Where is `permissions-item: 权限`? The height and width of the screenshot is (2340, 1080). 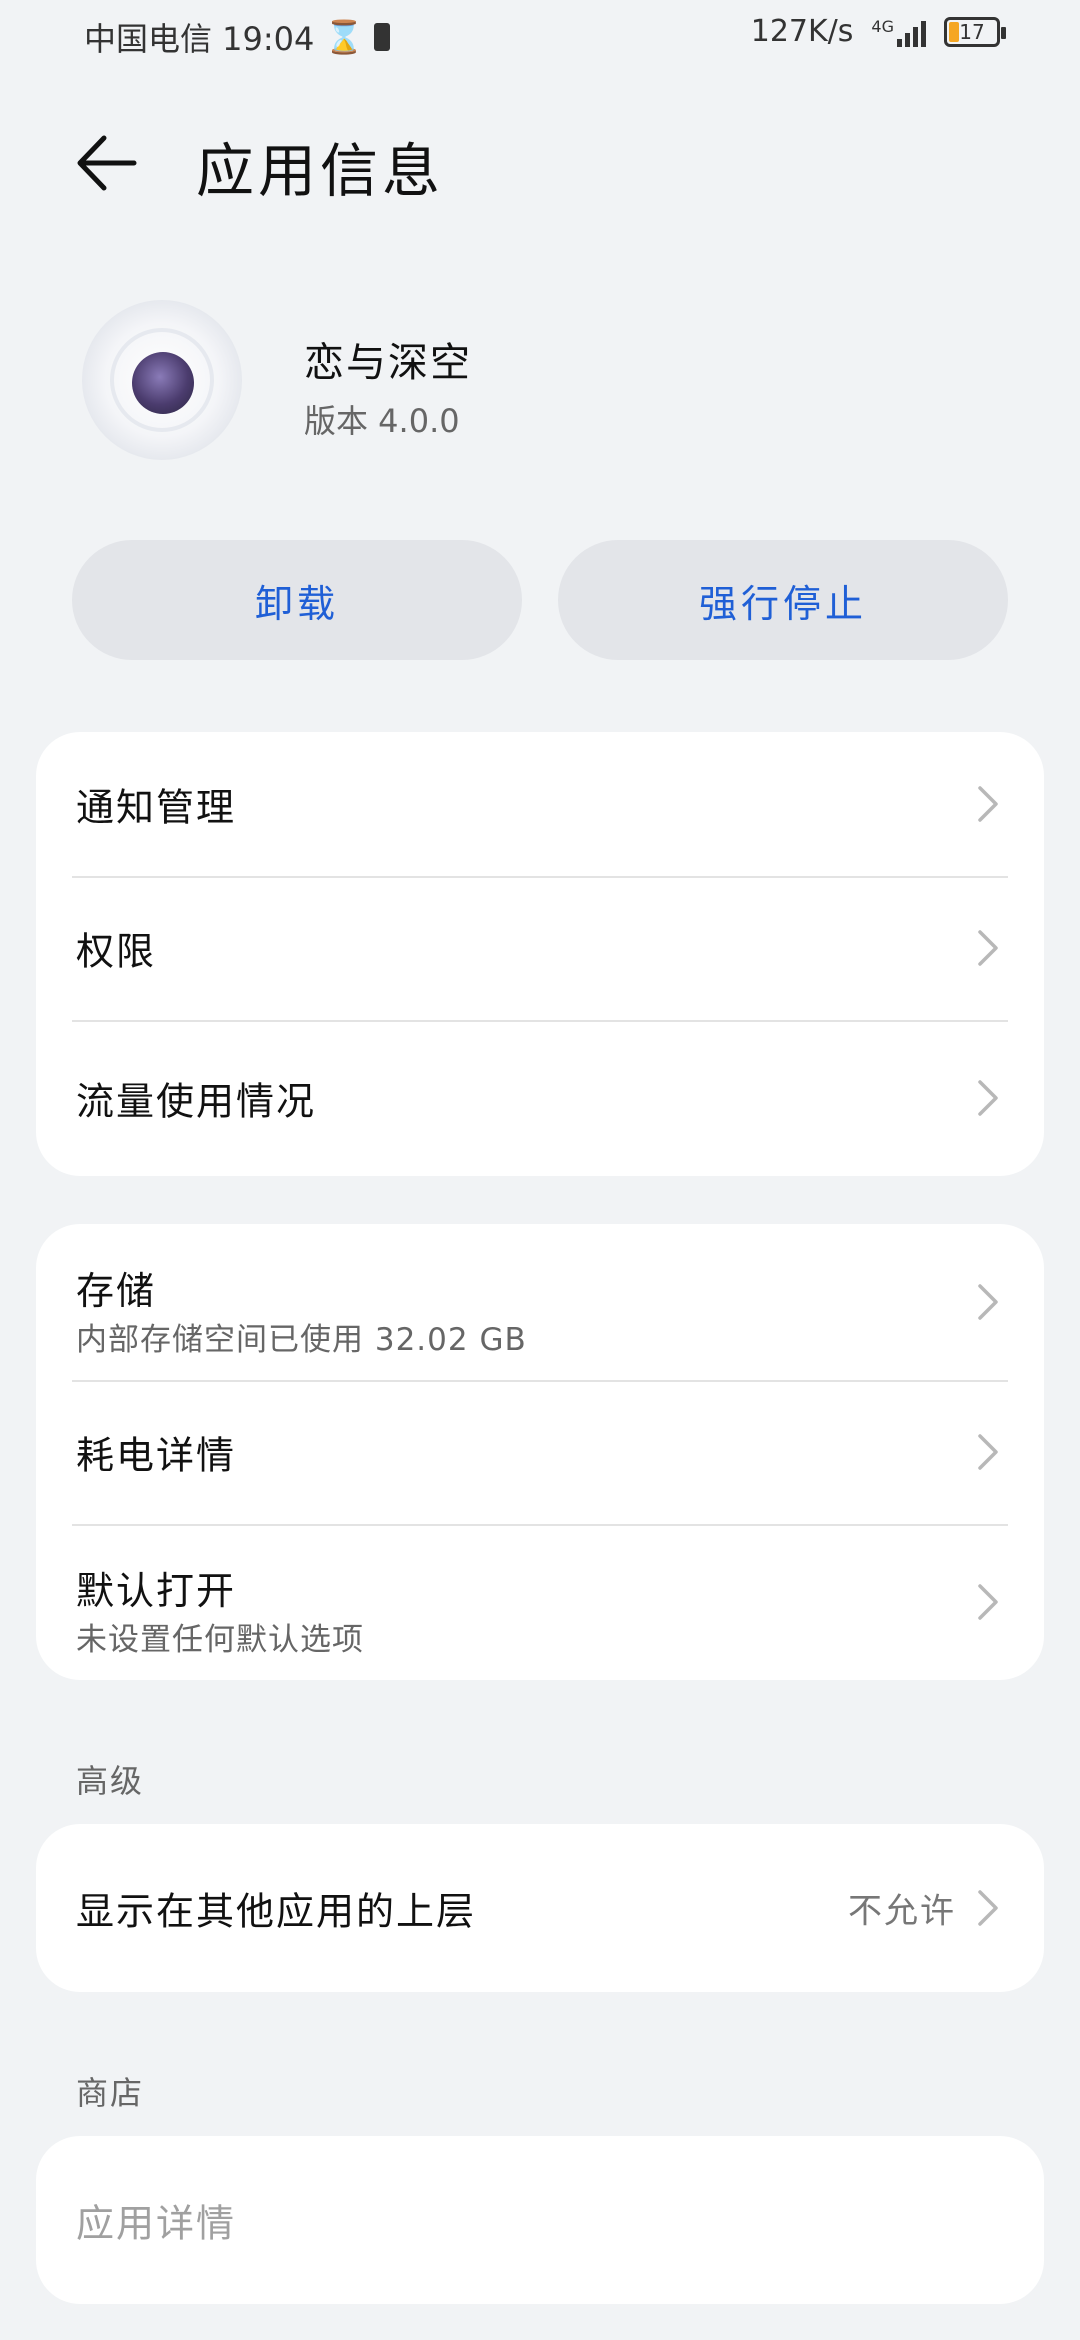 permissions-item: 权限 is located at coordinates (540, 948).